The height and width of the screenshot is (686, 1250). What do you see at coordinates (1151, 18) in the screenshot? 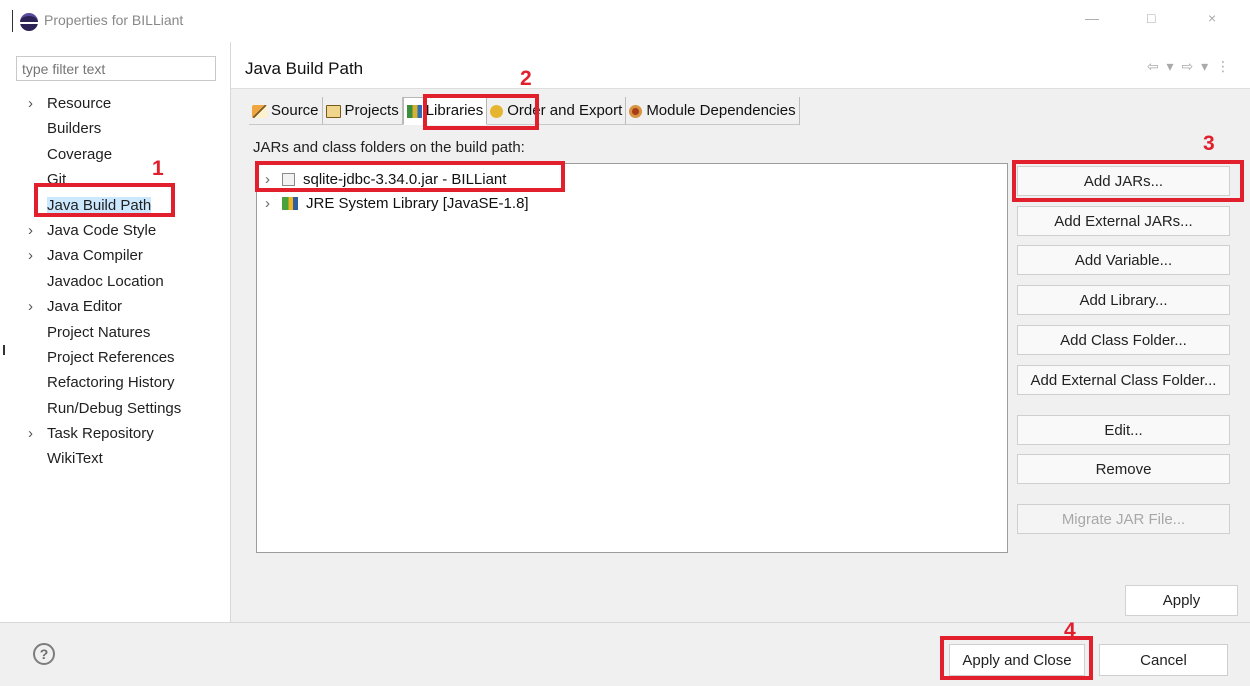
I see `maximize-button: □` at bounding box center [1151, 18].